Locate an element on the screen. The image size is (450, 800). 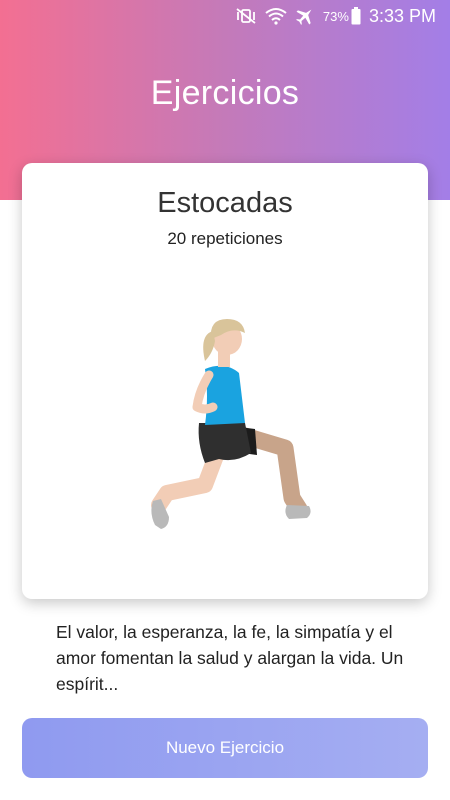
status-time: 3:33 PM is located at coordinates (402, 15).